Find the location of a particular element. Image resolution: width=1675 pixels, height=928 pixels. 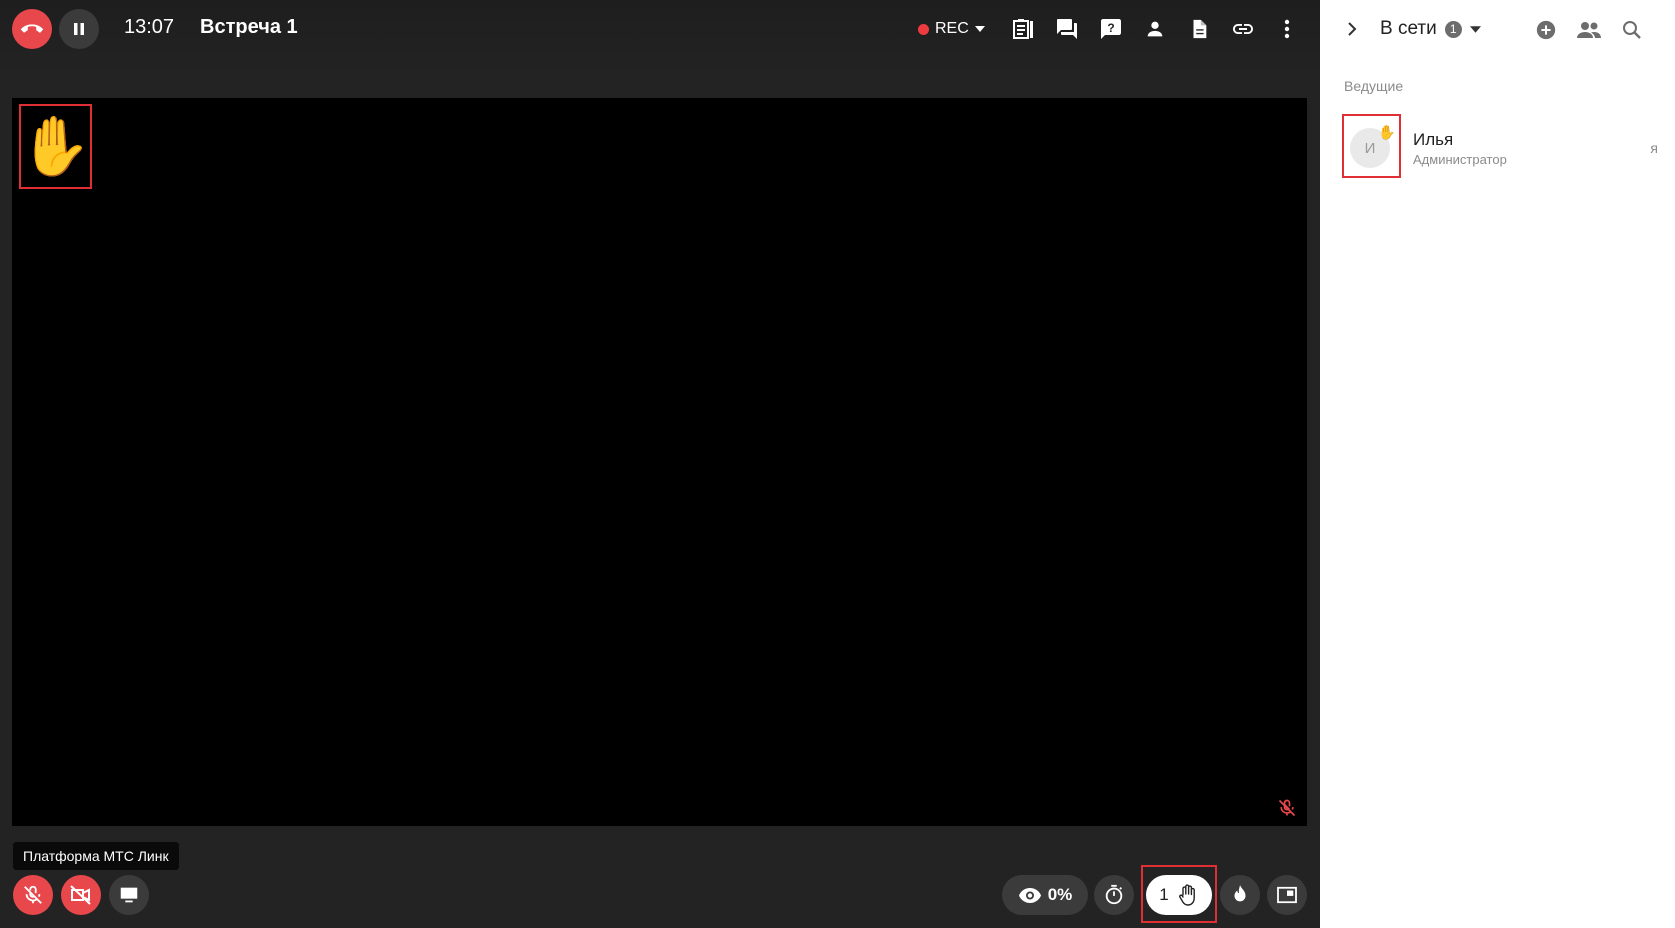

fire-icon is located at coordinates (1240, 893).